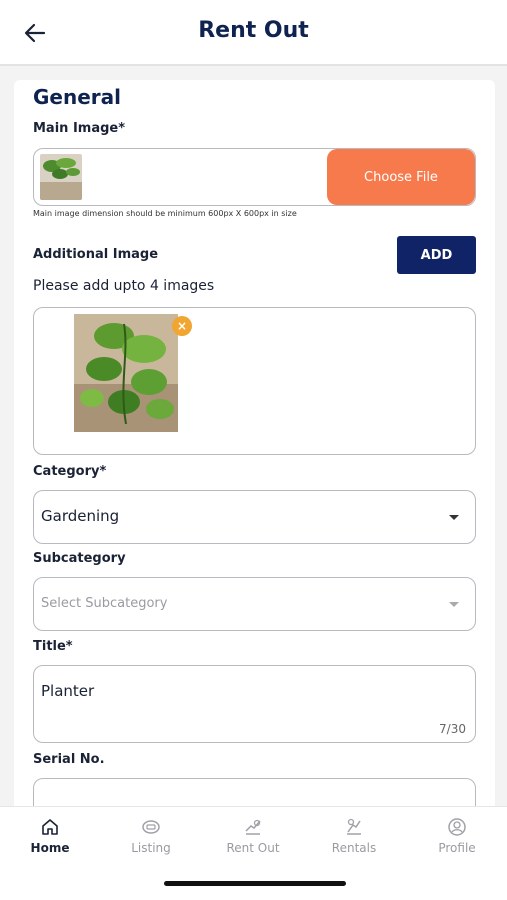  Describe the element at coordinates (70, 471) in the screenshot. I see `category-label: Category*` at that location.